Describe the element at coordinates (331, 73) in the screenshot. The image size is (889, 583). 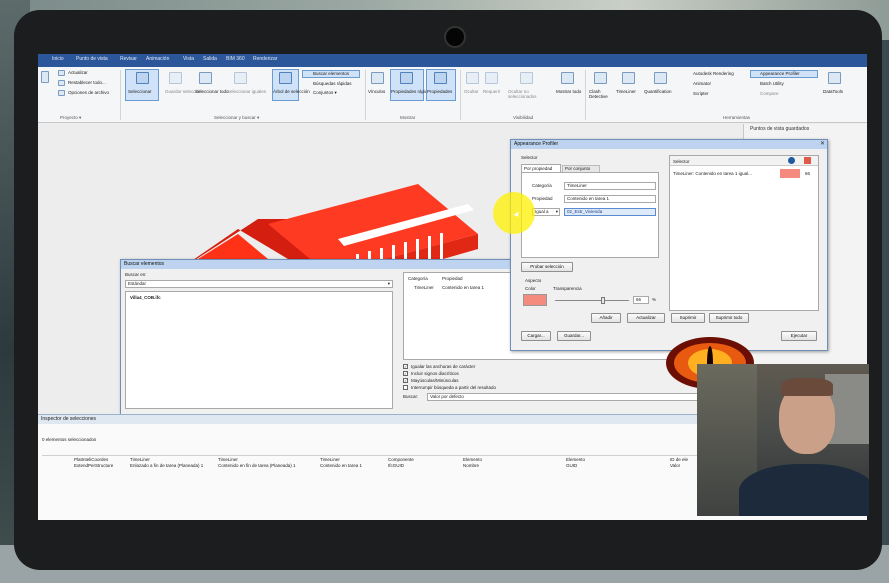
I see `buscar-elementos-button: Buscar elementos` at that location.